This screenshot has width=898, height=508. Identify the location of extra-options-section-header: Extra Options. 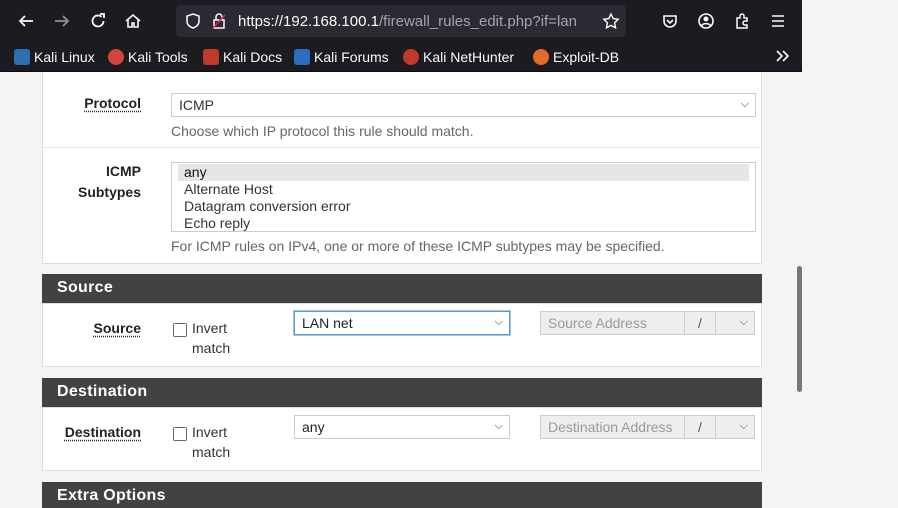
(402, 495).